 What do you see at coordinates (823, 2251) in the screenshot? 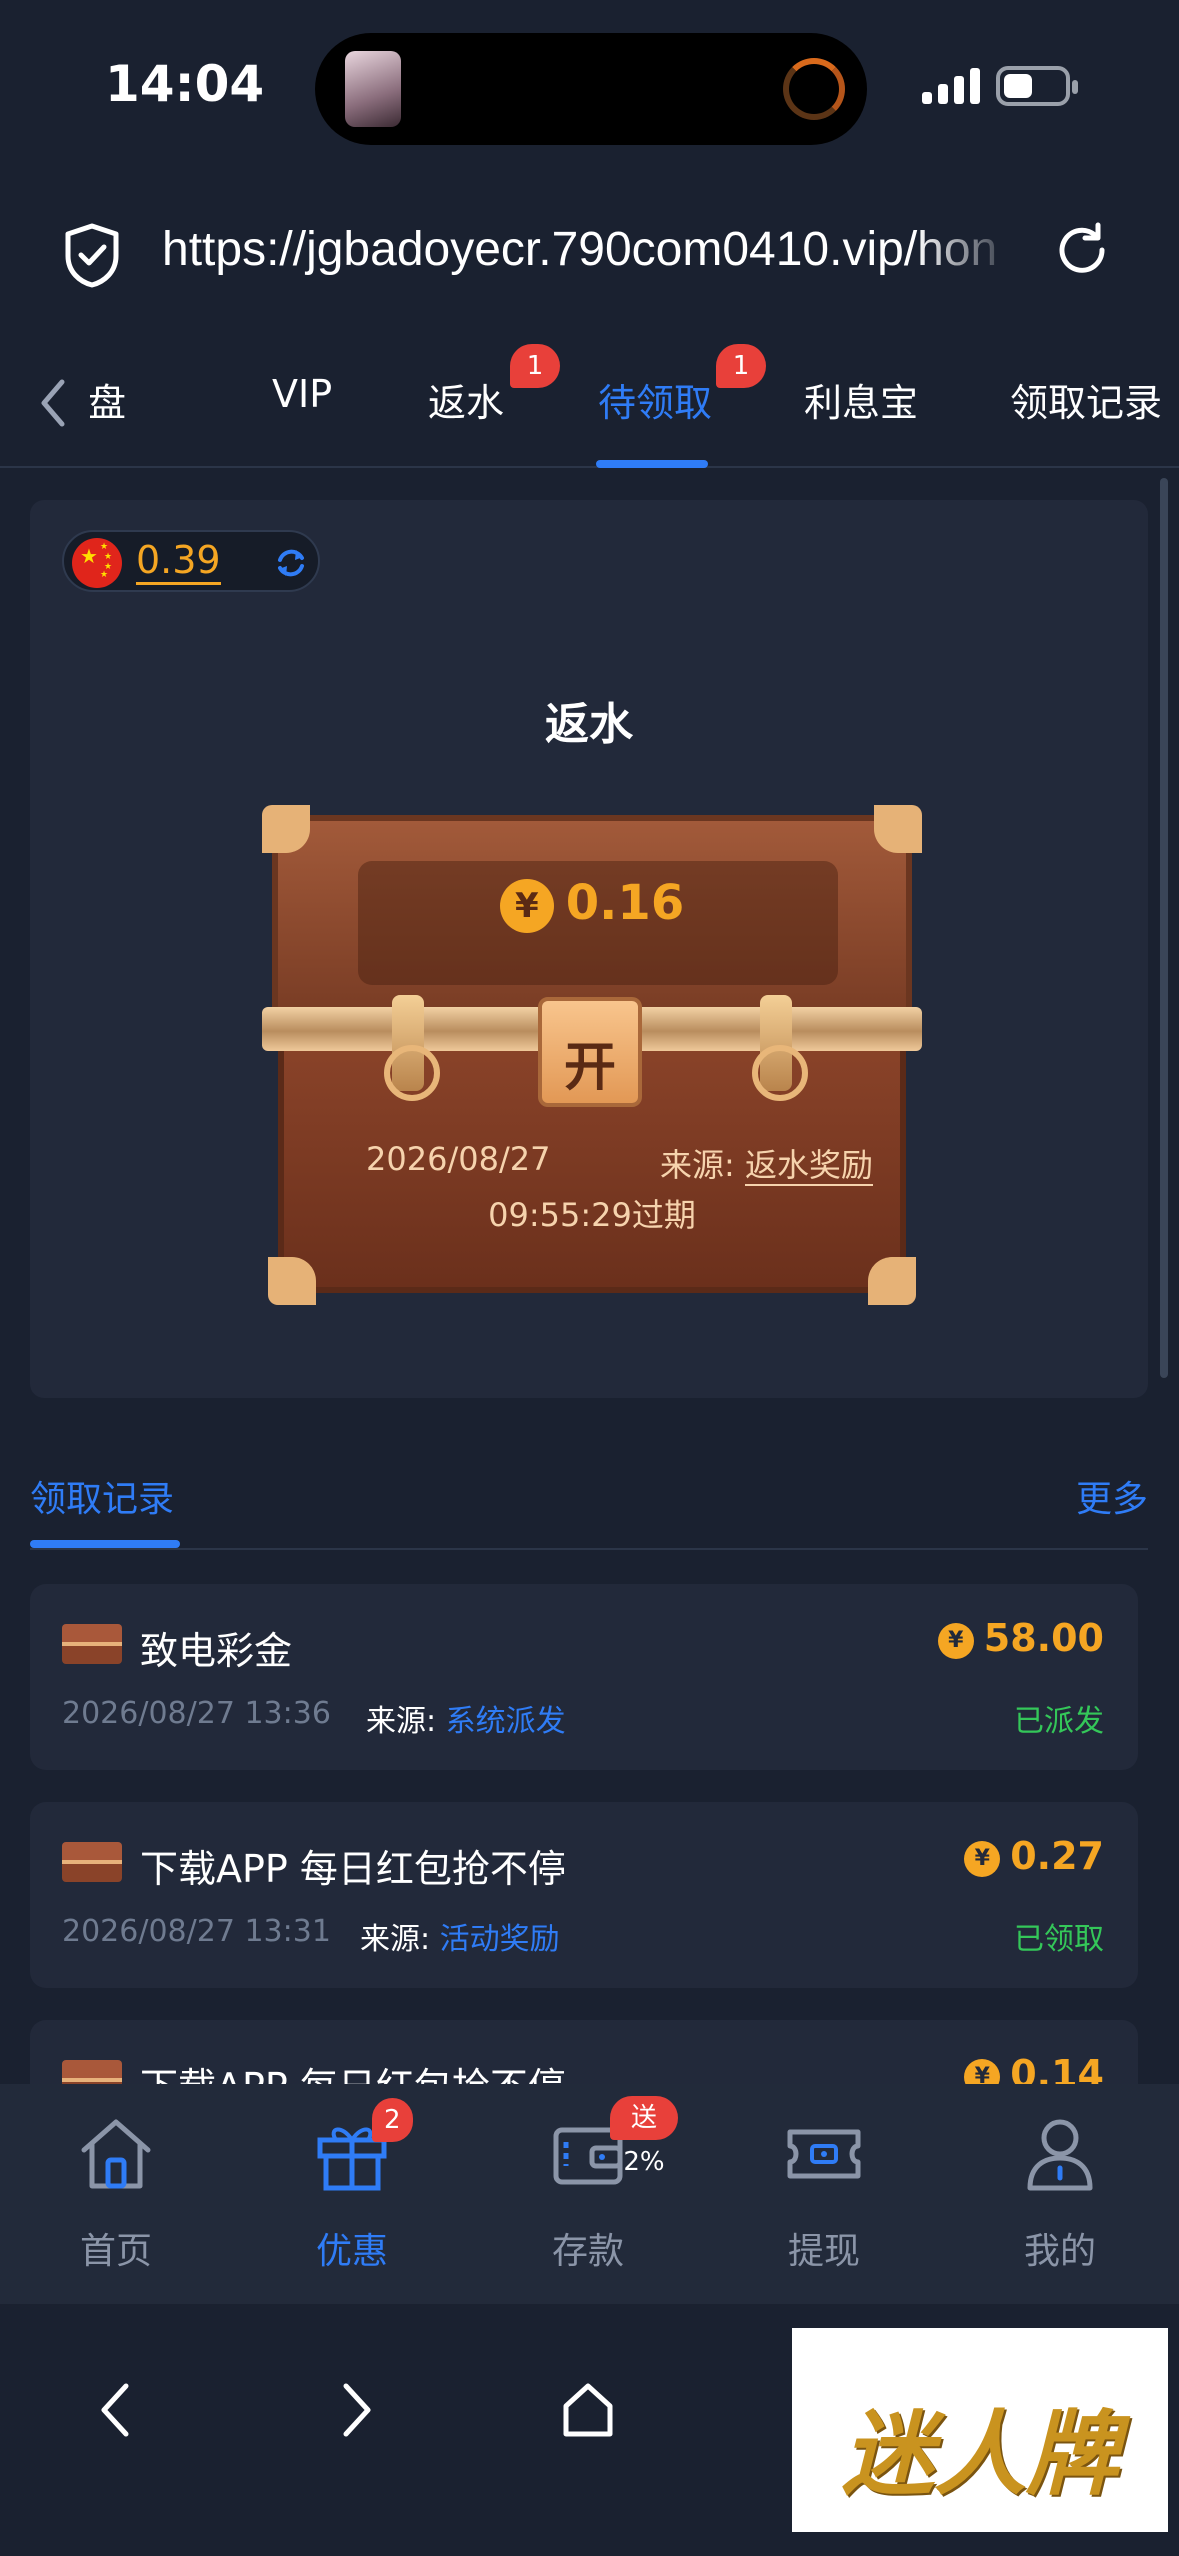
I see `nav-withdraw-label: 提现` at bounding box center [823, 2251].